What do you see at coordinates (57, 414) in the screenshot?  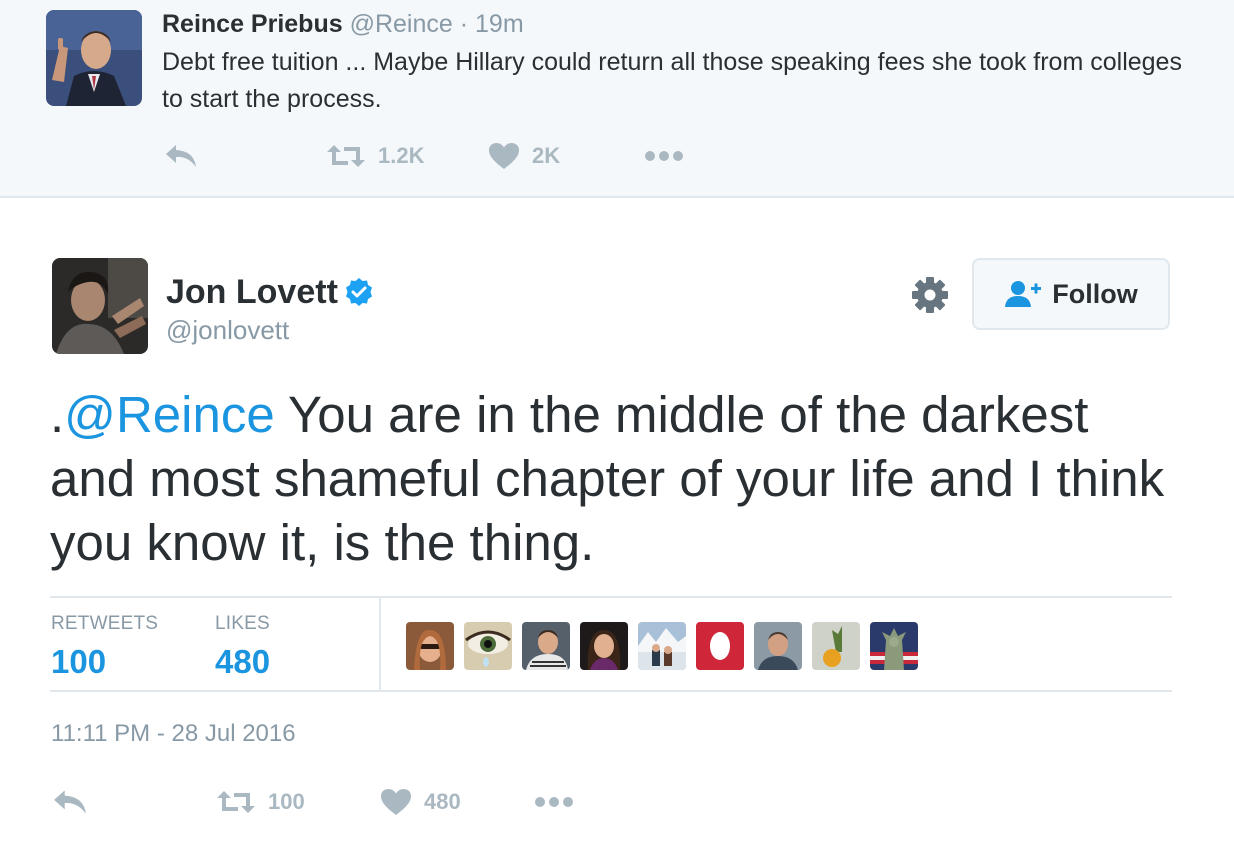 I see `tweet-text-prefix: .` at bounding box center [57, 414].